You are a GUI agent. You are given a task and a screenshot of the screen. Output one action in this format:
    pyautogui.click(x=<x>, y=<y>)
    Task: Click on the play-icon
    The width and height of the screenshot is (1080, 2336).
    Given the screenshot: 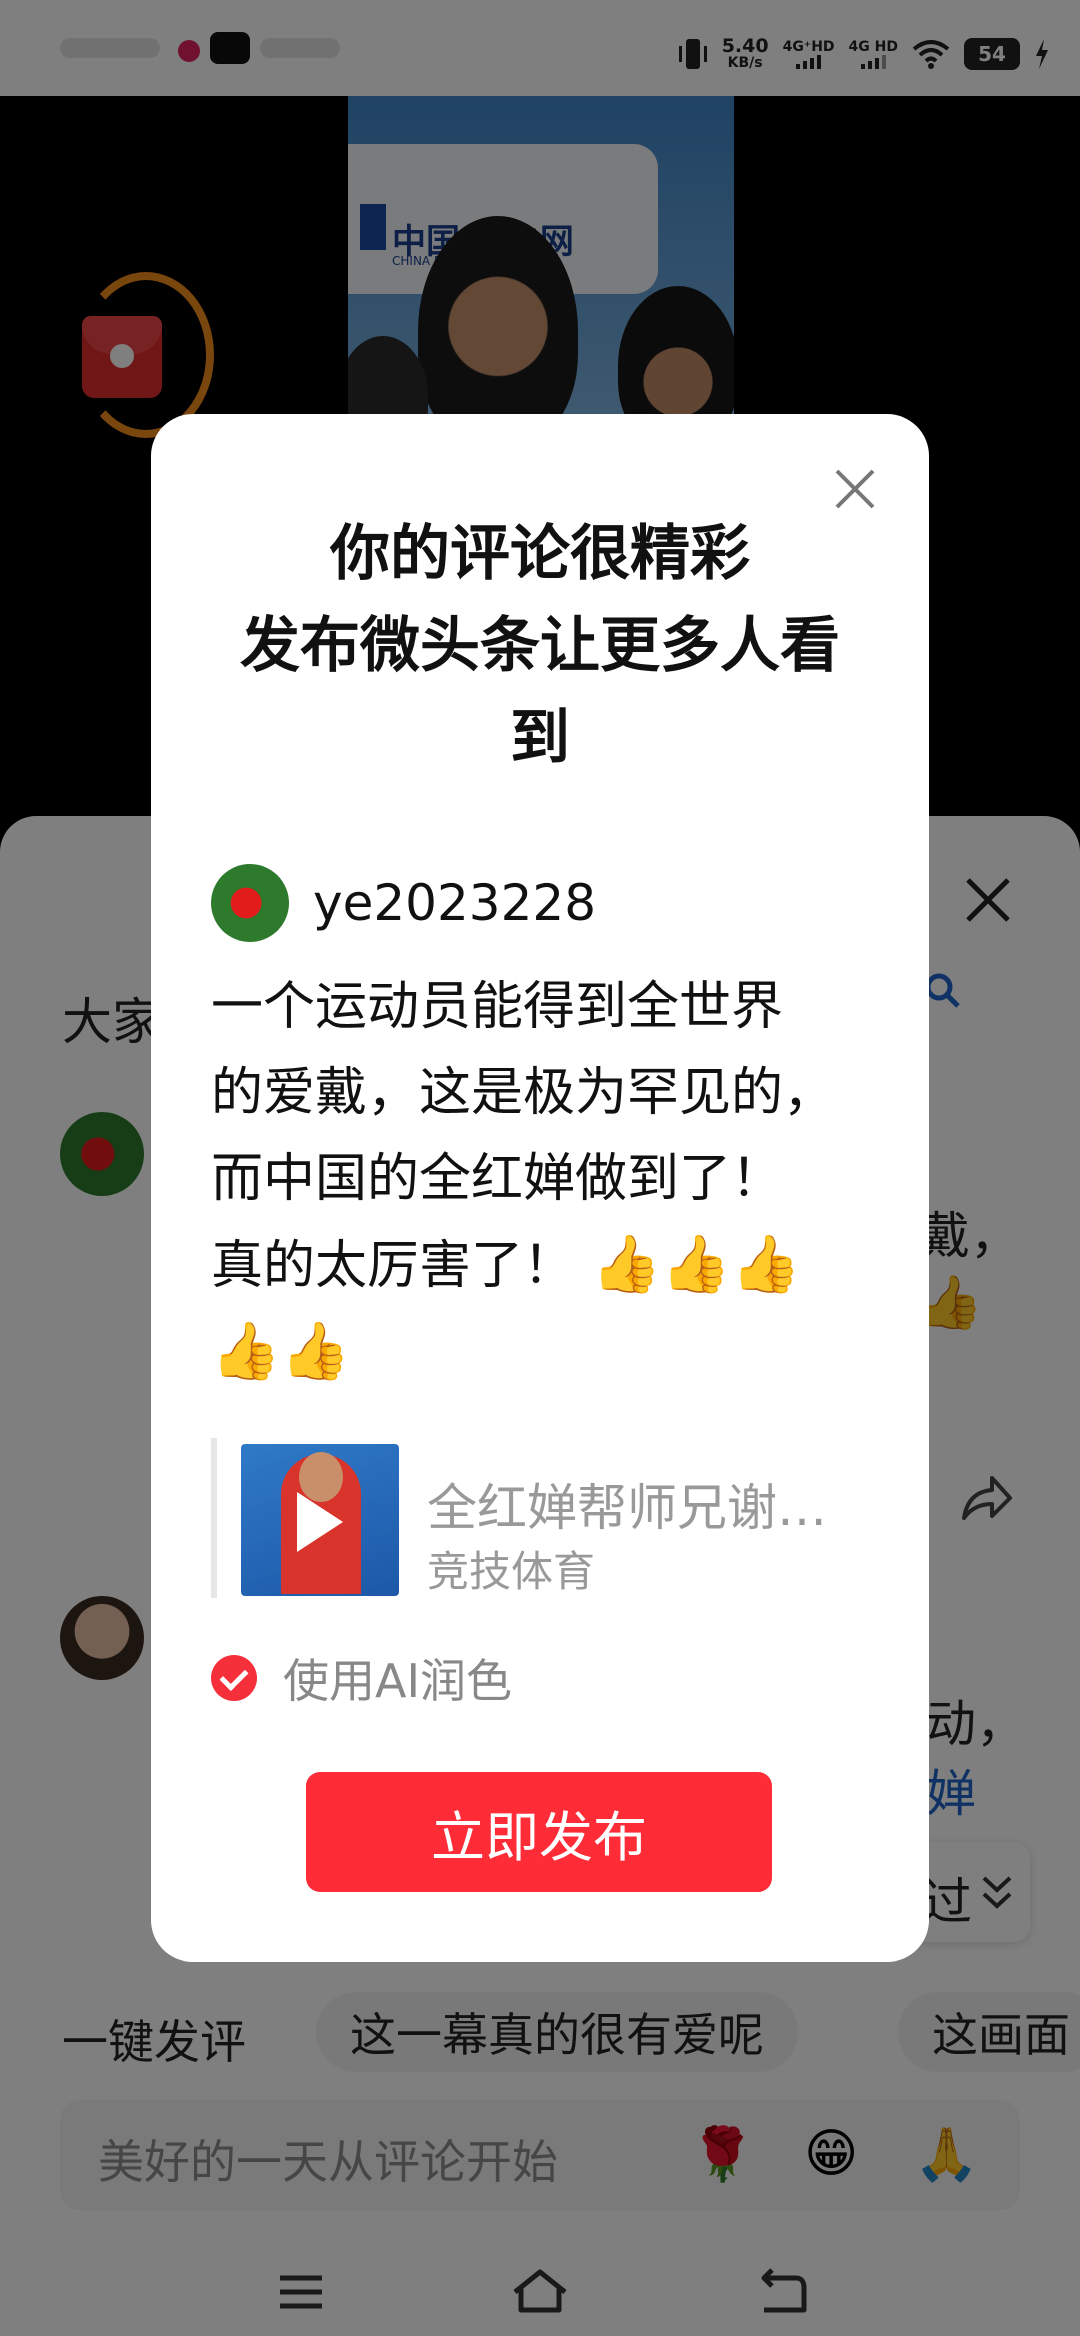 What is the action you would take?
    pyautogui.click(x=320, y=1522)
    